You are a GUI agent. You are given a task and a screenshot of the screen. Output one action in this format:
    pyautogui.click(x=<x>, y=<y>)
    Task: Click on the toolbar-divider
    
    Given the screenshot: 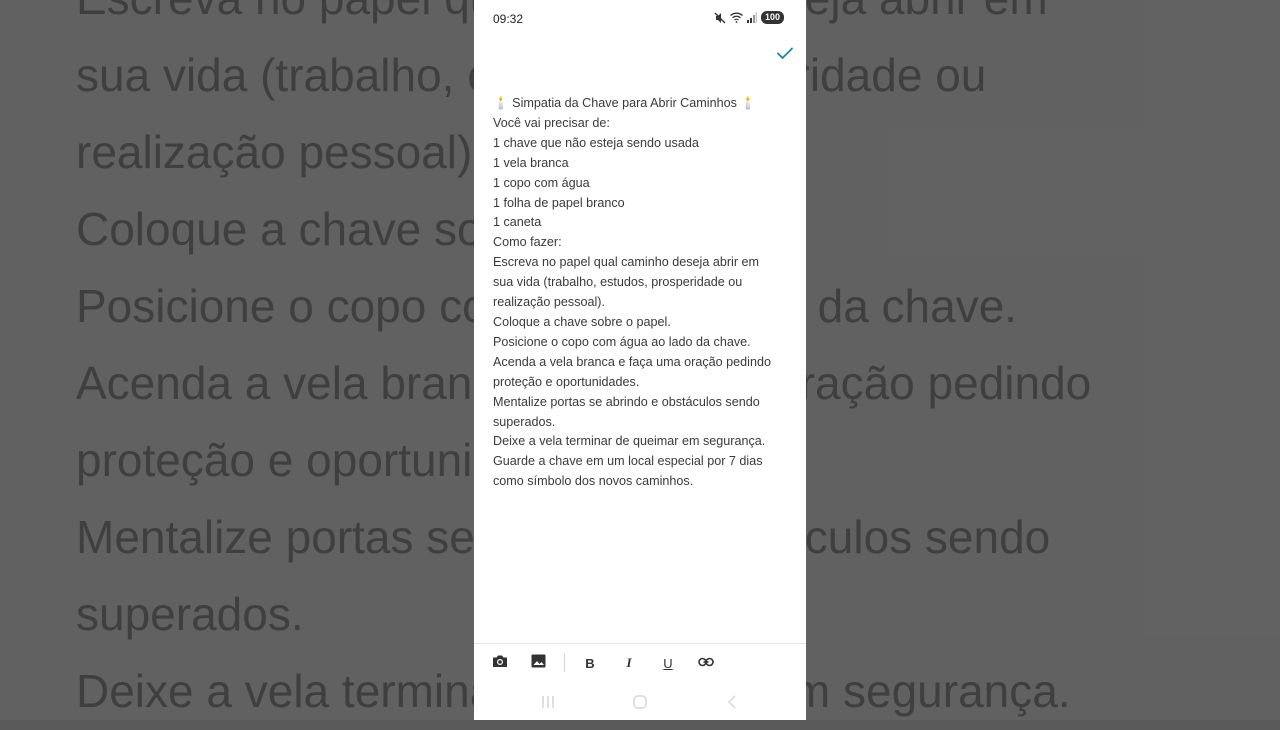 What is the action you would take?
    pyautogui.click(x=564, y=663)
    